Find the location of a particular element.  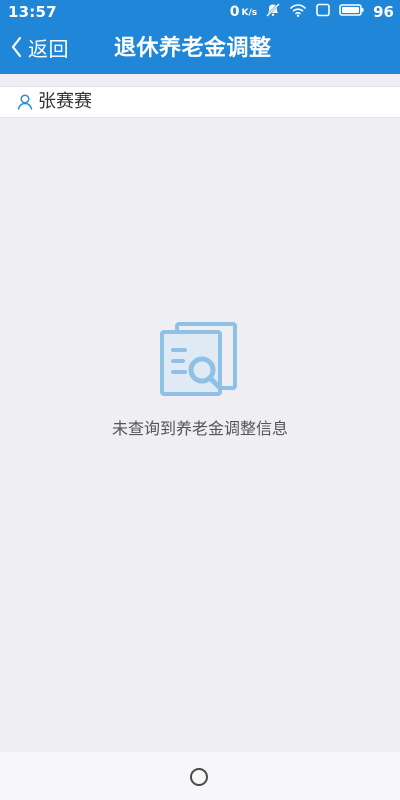

home-circle-icon is located at coordinates (199, 777).